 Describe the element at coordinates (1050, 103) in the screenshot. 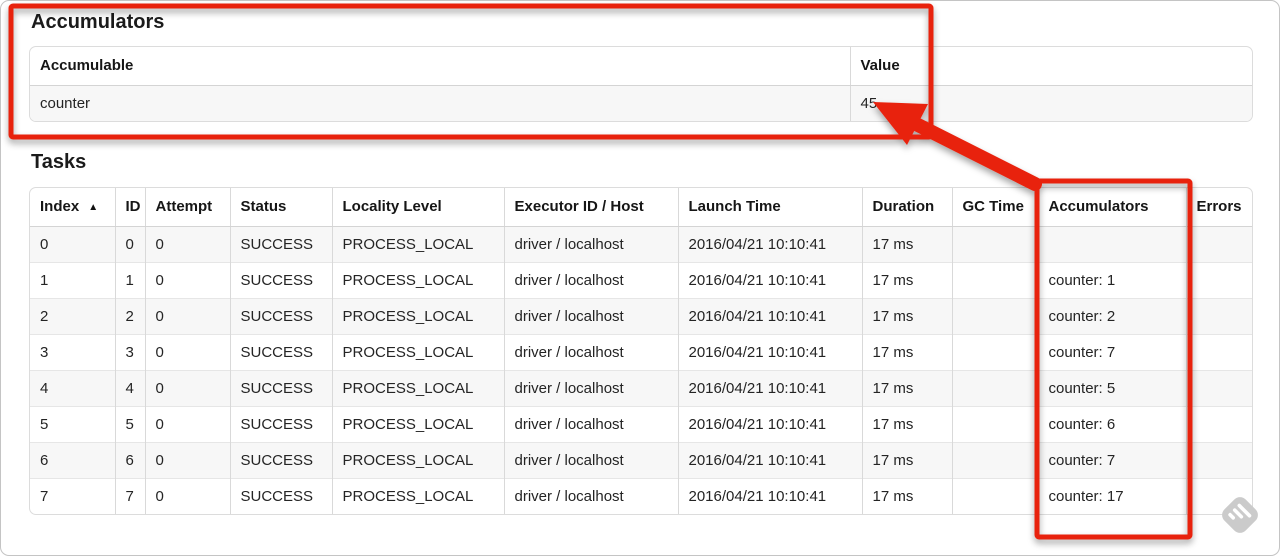

I see `table-cell: 45` at that location.